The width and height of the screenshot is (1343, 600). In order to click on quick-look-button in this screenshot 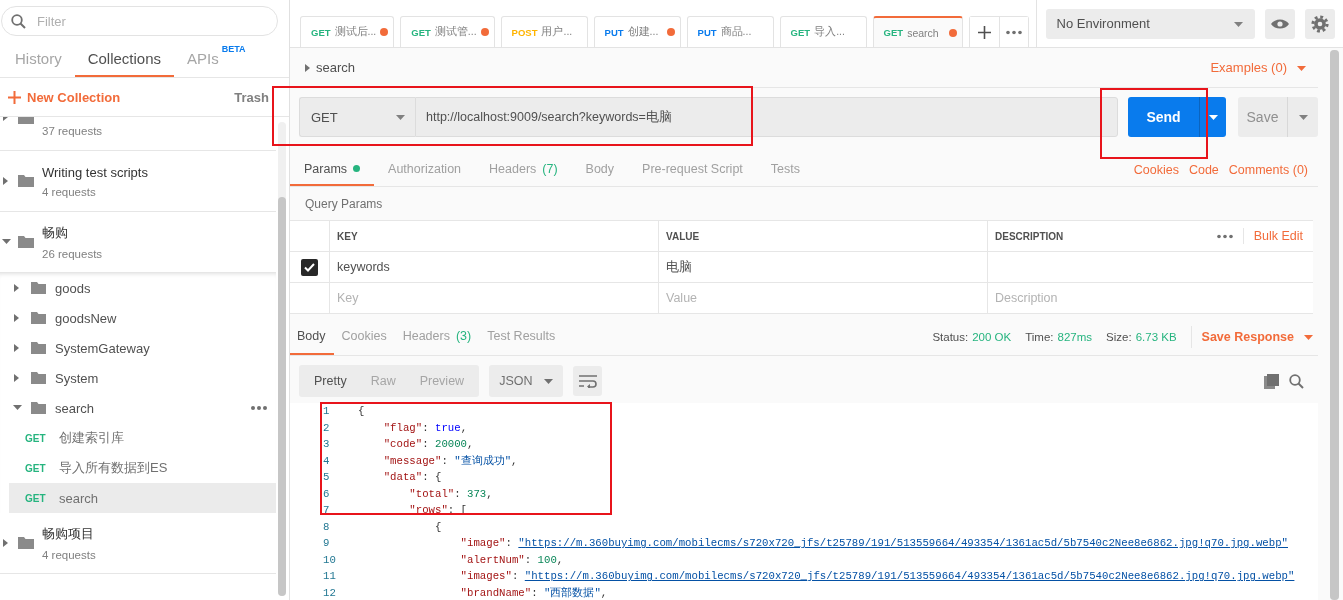, I will do `click(1279, 23)`.